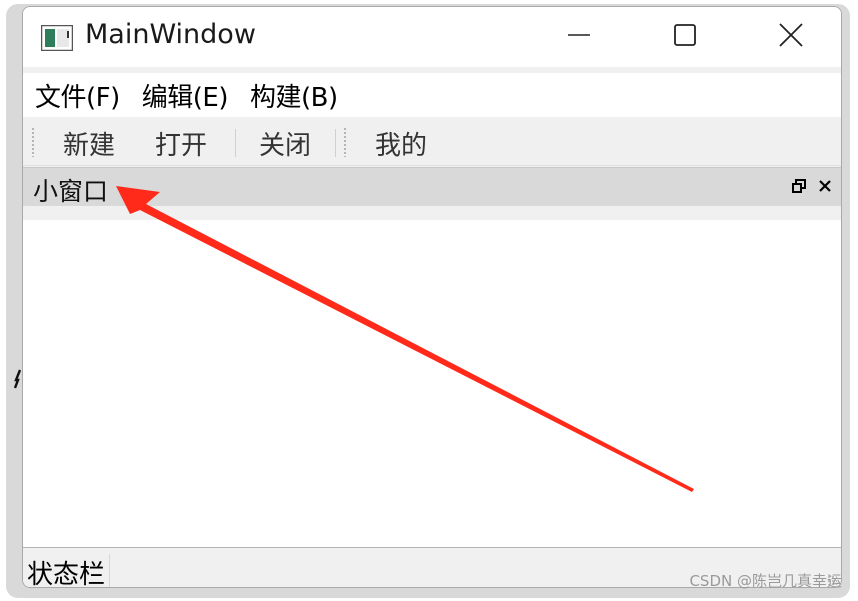  What do you see at coordinates (170, 34) in the screenshot?
I see `window-title: MainWindow` at bounding box center [170, 34].